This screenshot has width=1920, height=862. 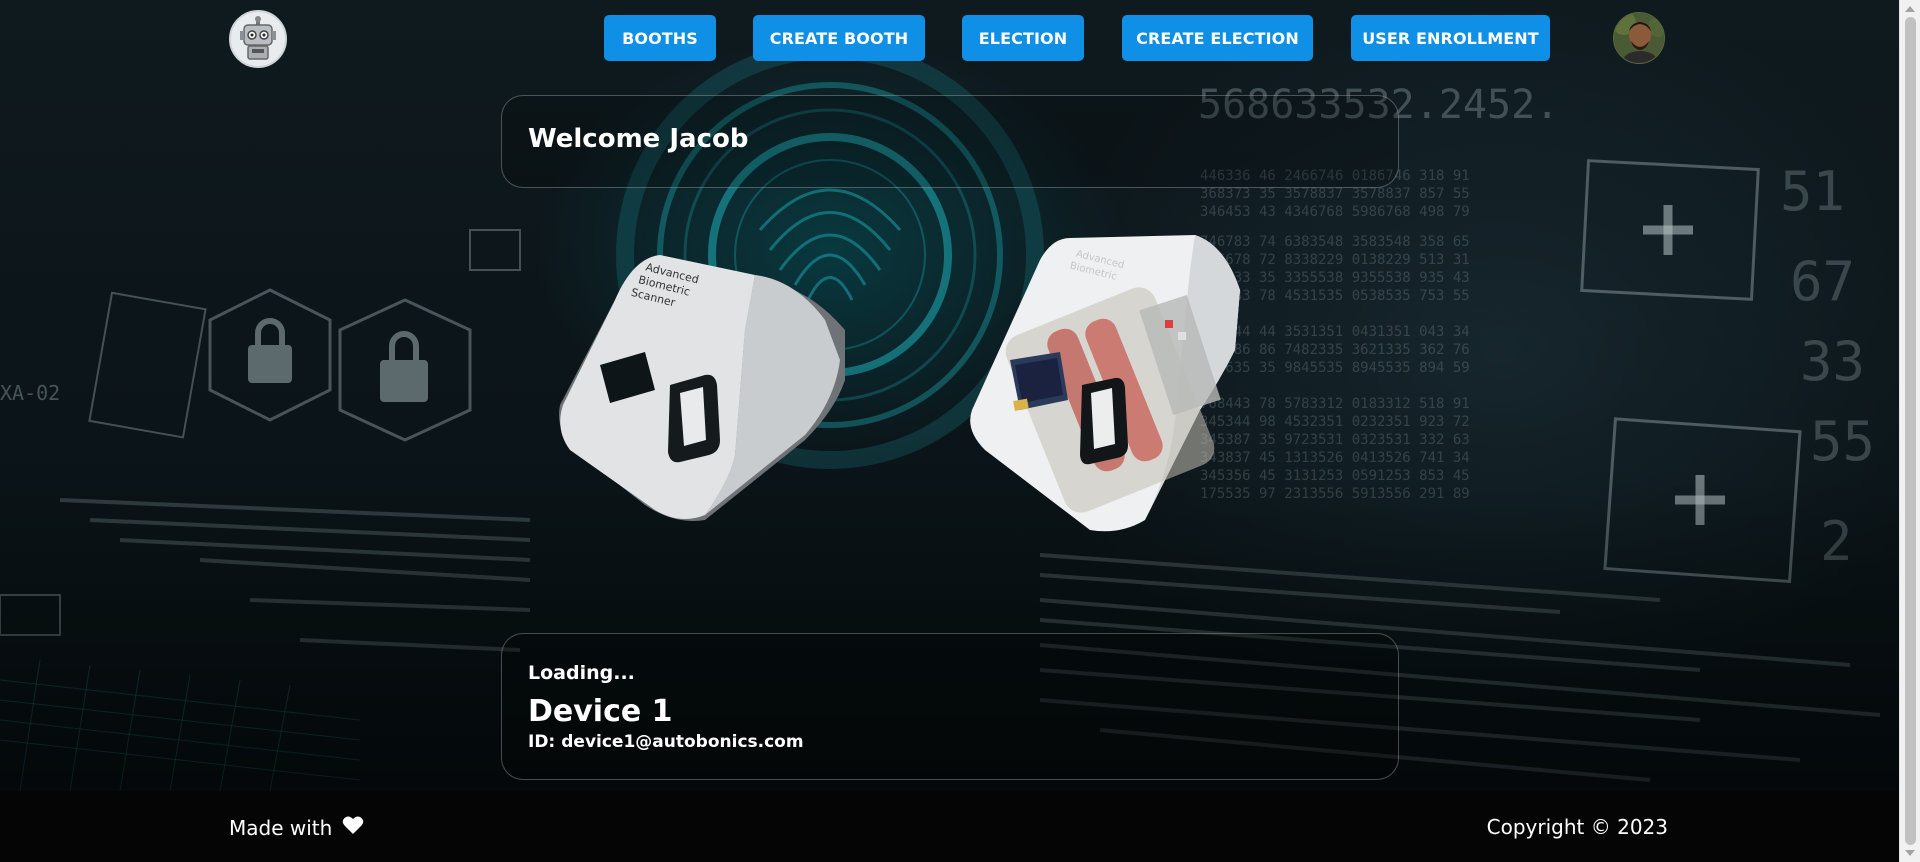 I want to click on heart-icon, so click(x=353, y=827).